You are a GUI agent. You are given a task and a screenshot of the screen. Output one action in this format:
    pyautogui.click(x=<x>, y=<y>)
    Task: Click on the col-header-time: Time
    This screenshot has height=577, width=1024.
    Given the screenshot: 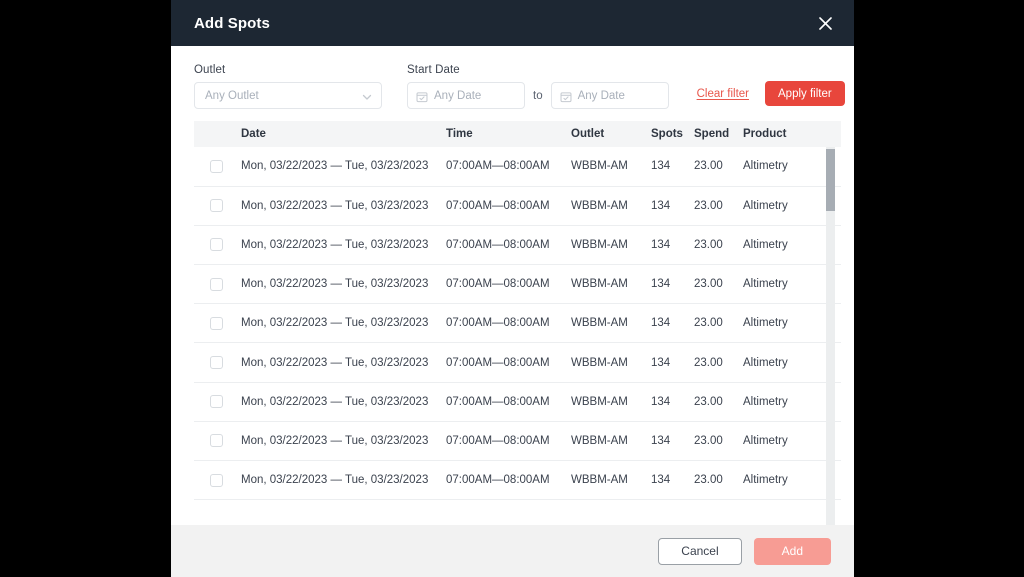 What is the action you would take?
    pyautogui.click(x=508, y=134)
    